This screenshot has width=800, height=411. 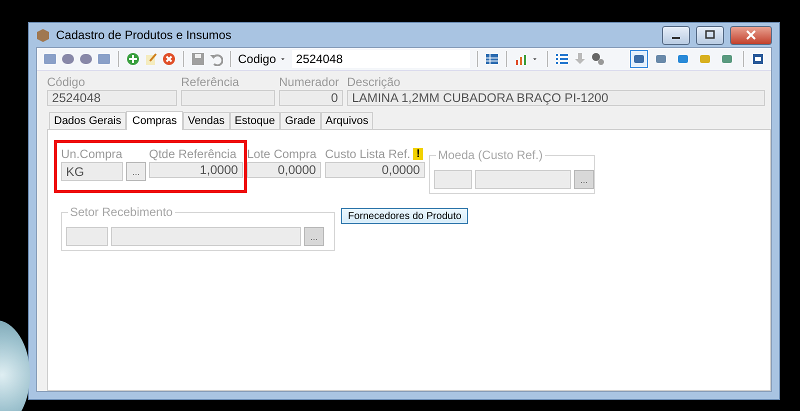 I want to click on field-label: Custo Lista Ref., so click(x=367, y=154).